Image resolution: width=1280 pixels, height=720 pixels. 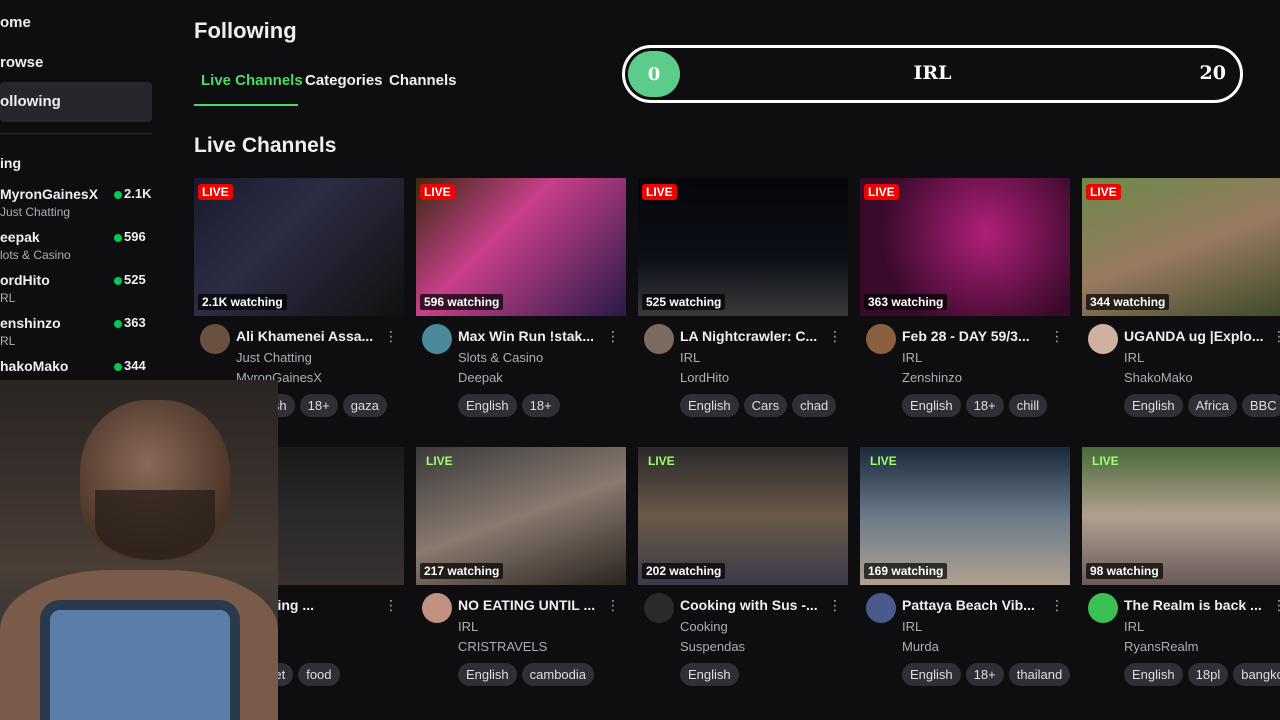 I want to click on stream-tag: Africa, so click(x=1212, y=405).